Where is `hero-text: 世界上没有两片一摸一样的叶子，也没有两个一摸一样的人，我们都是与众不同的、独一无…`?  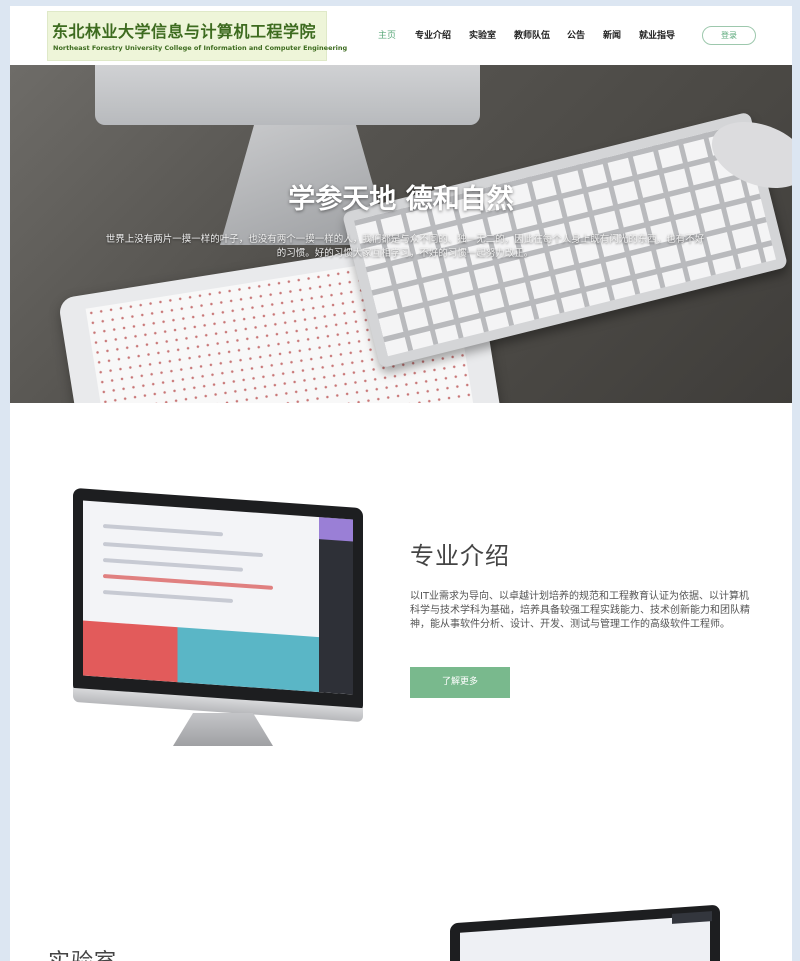
hero-text: 世界上没有两片一摸一样的叶子，也没有两个一摸一样的人，我们都是与众不同的、独一无… is located at coordinates (405, 246).